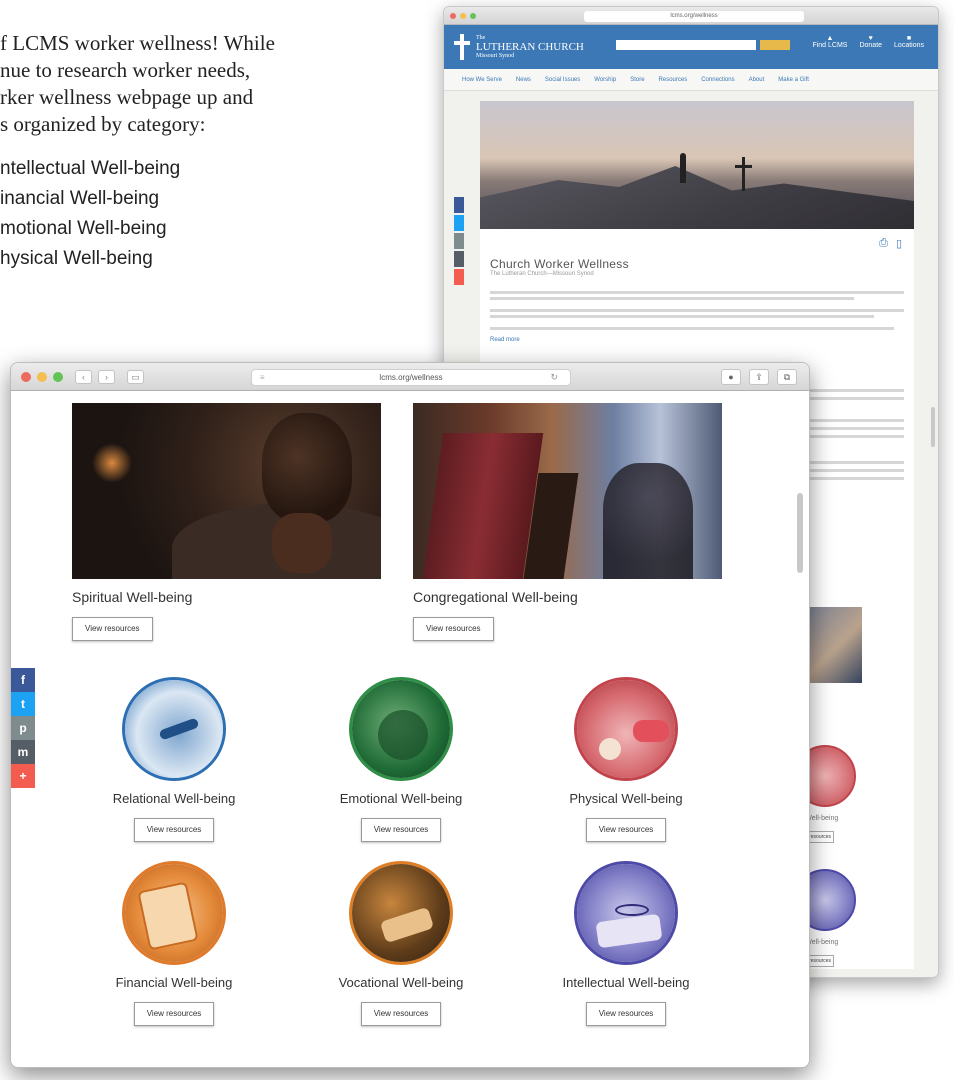 This screenshot has height=1080, width=954. Describe the element at coordinates (626, 798) in the screenshot. I see `card-title: Physical Well-being` at that location.